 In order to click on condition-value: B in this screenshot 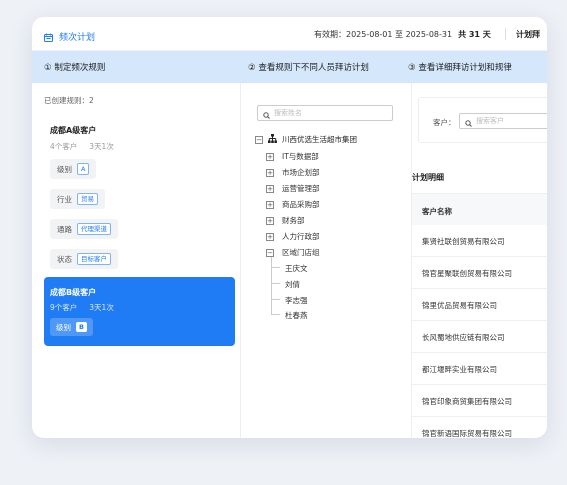, I will do `click(81, 327)`.